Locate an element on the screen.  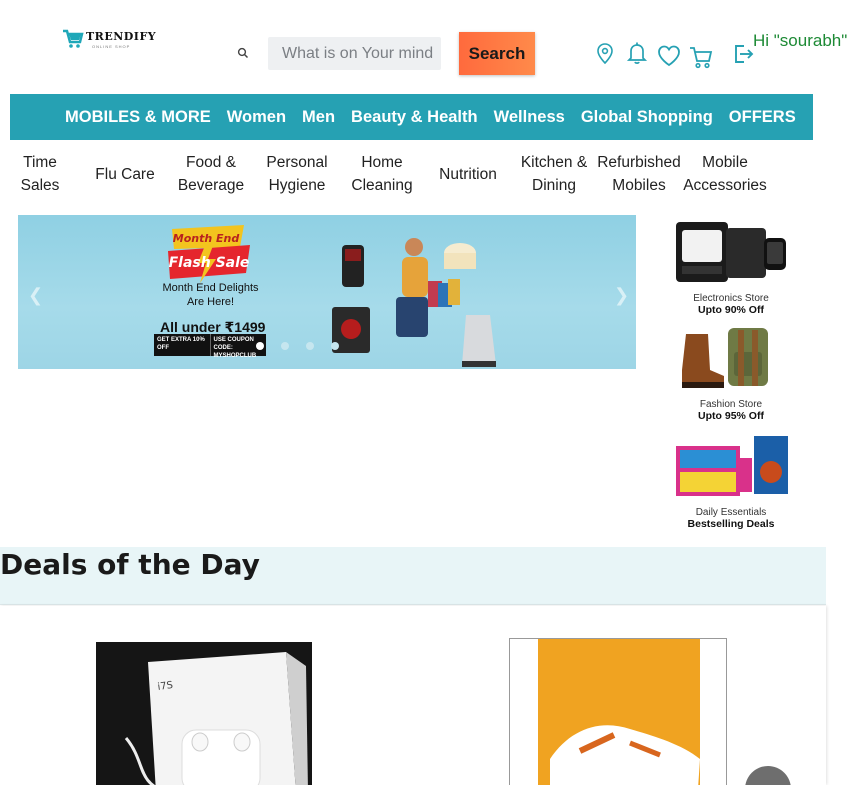
deals-title: Deals of the Day is located at coordinates (130, 564).